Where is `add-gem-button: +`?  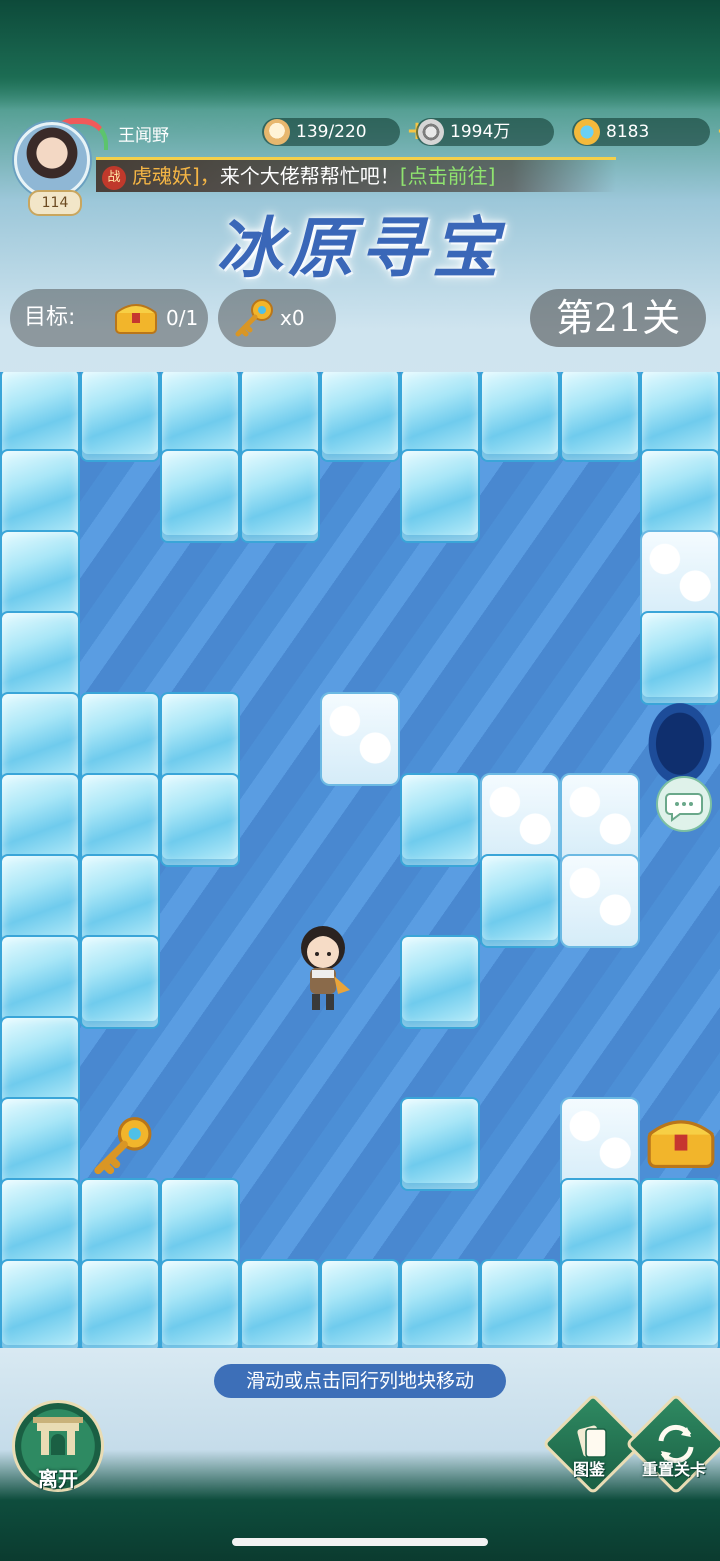
add-gem-button: + is located at coordinates (717, 131).